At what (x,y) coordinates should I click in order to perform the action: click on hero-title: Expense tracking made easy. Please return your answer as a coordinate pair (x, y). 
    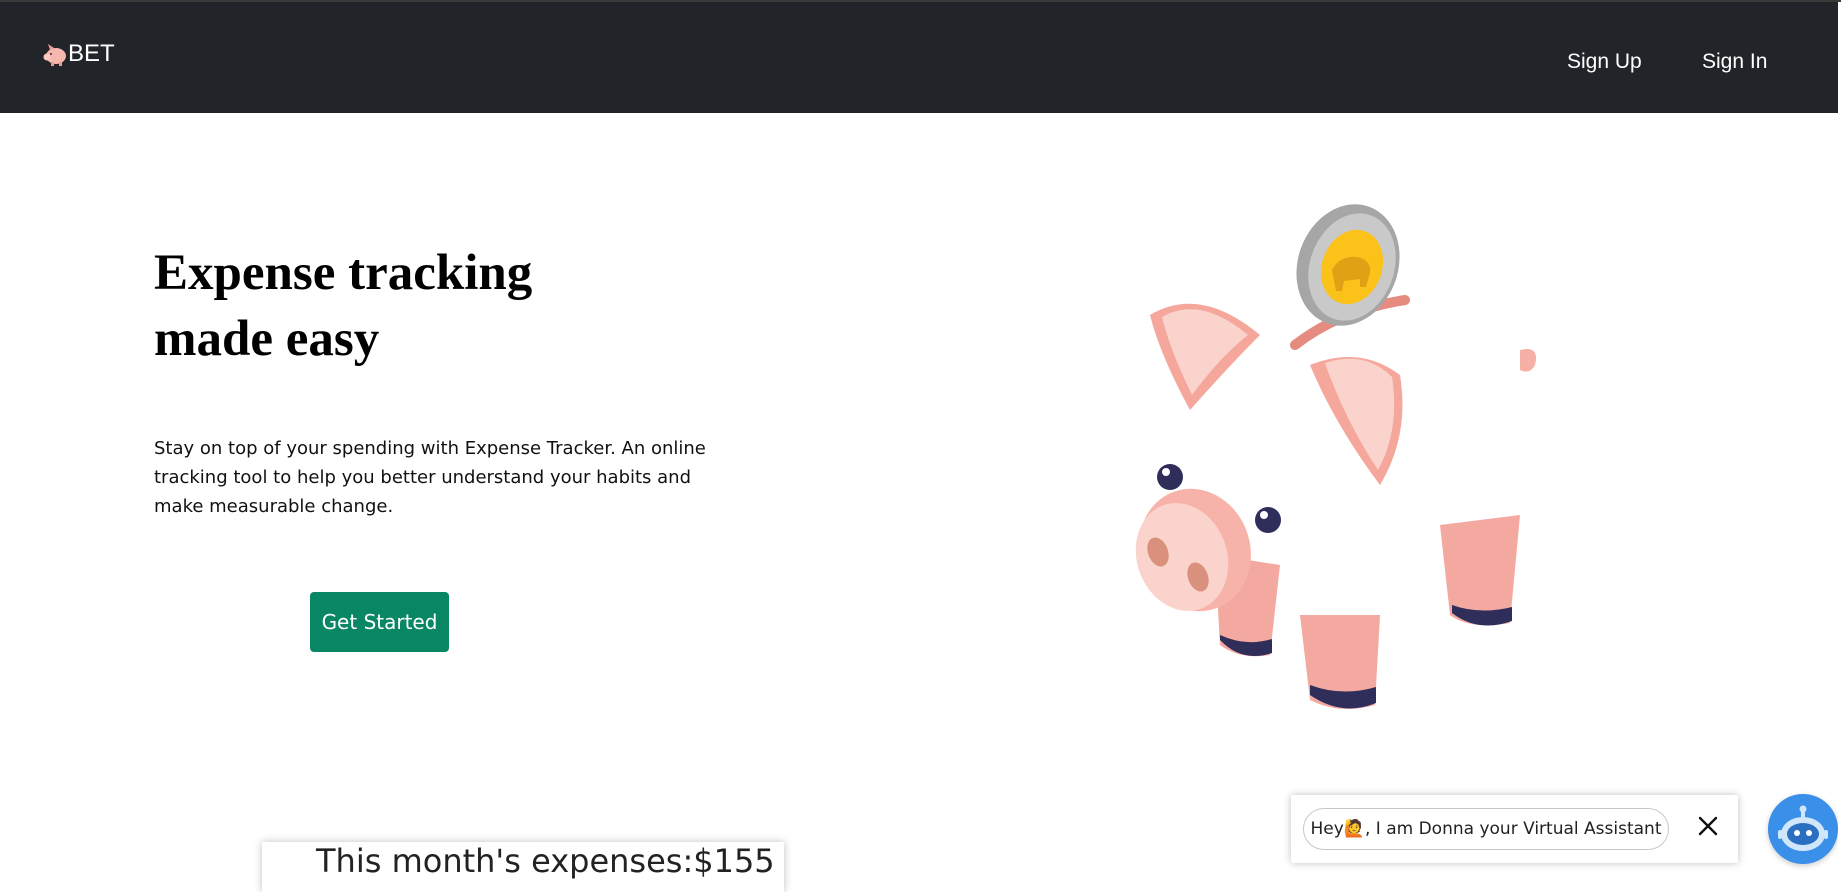
    Looking at the image, I should click on (414, 306).